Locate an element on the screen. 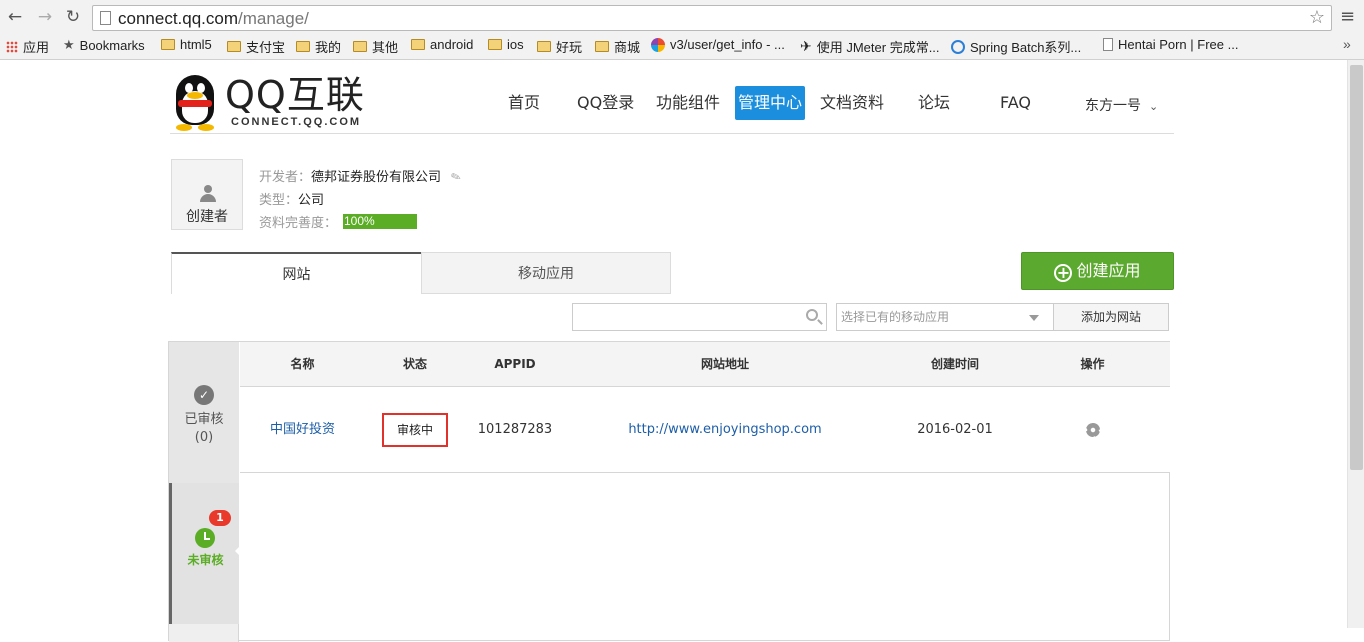 The image size is (1364, 642). nav-docs: 文档资料 is located at coordinates (852, 103).